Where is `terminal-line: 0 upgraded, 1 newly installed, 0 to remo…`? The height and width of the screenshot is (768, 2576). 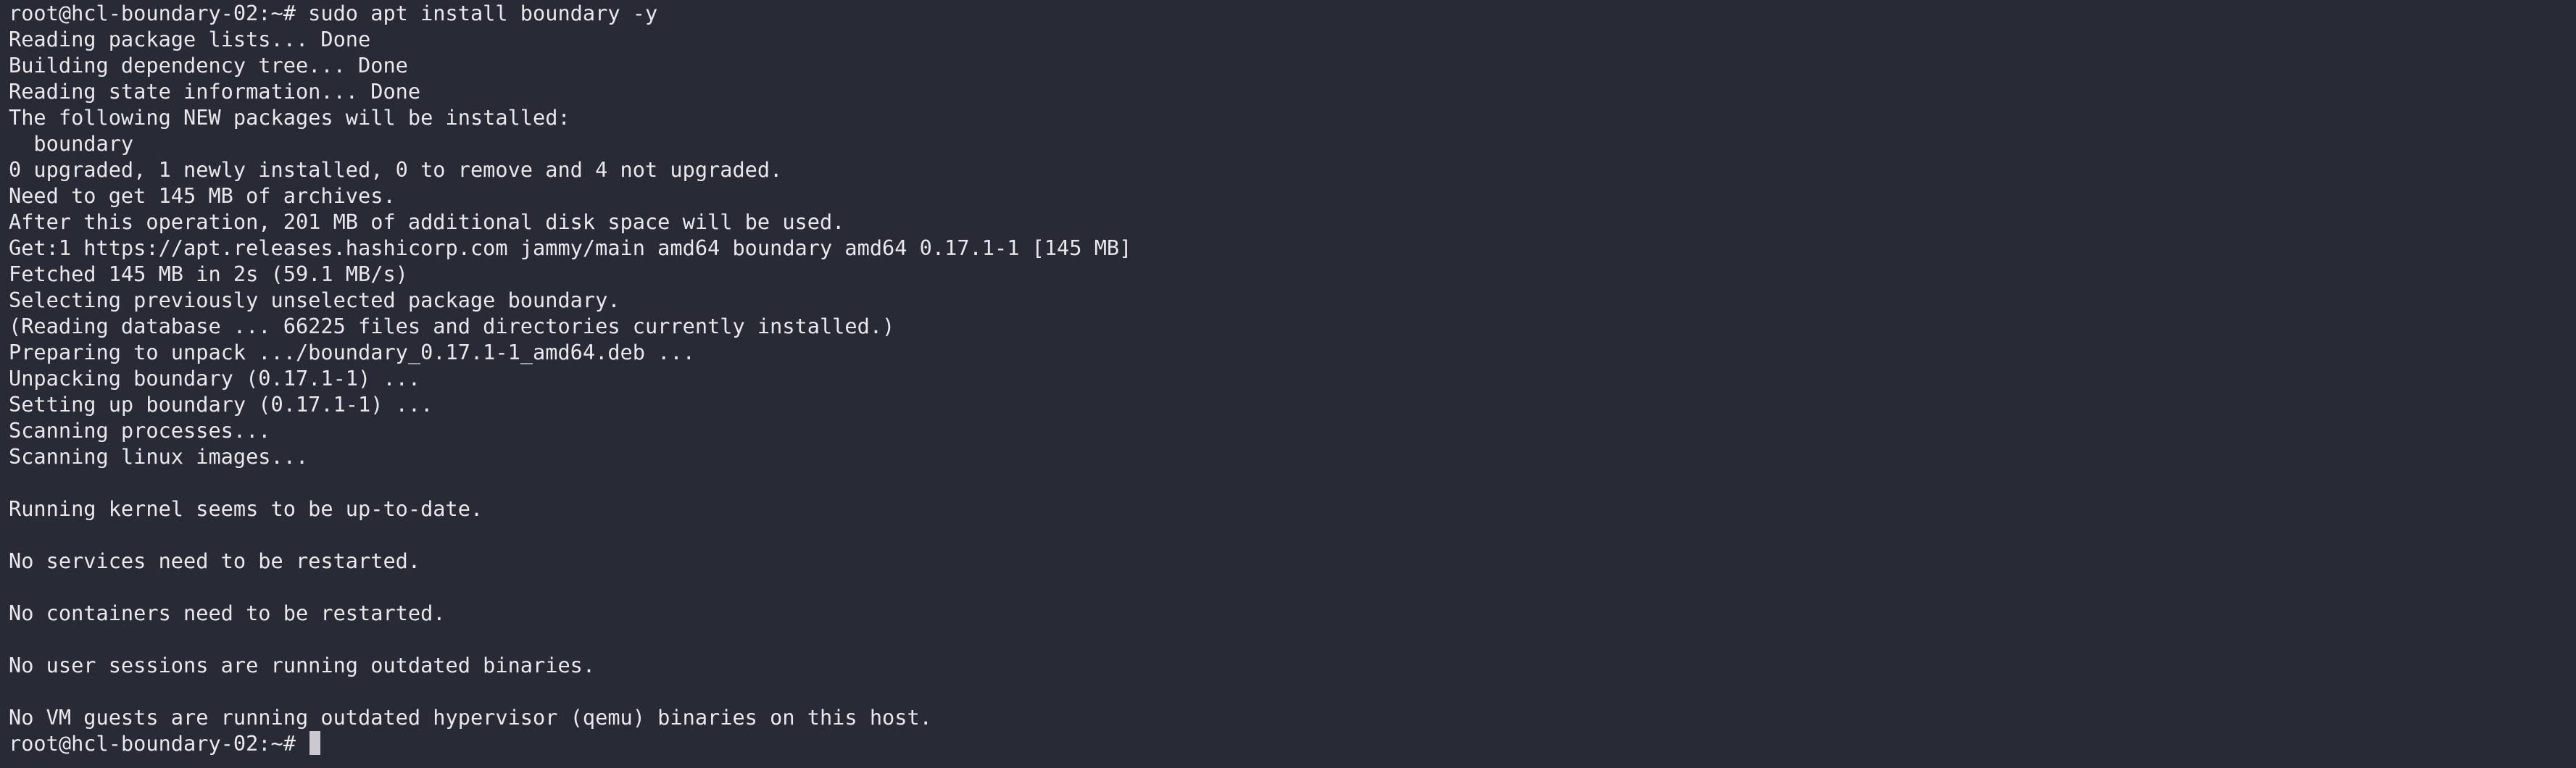
terminal-line: 0 upgraded, 1 newly installed, 0 to remo… is located at coordinates (396, 169).